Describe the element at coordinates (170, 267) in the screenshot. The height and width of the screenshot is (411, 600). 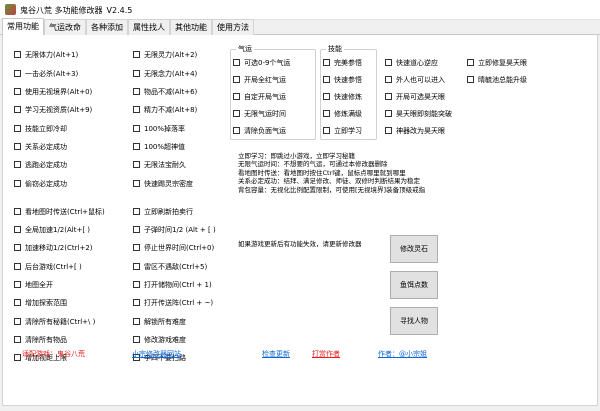
I see `checkbox-no-encounter: 雷区不遇敌(Ctrl+5)` at that location.